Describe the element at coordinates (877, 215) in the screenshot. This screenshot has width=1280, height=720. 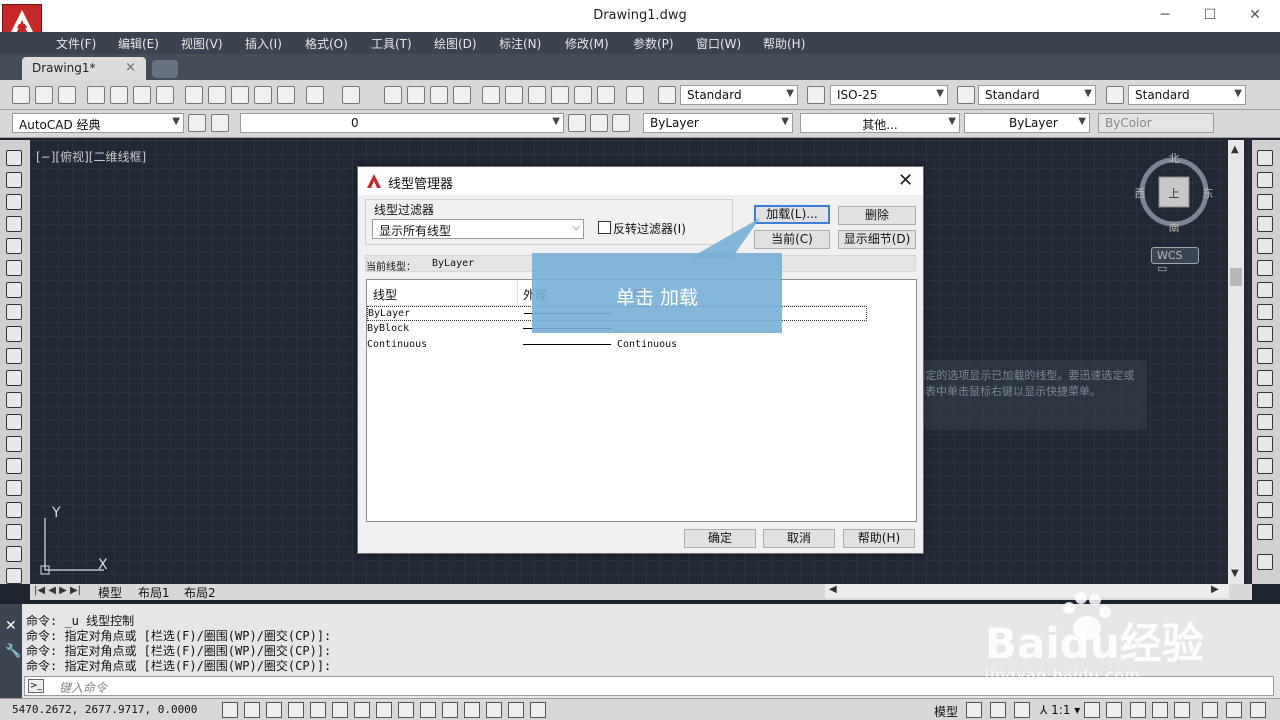
I see `delete-button: 删除` at that location.